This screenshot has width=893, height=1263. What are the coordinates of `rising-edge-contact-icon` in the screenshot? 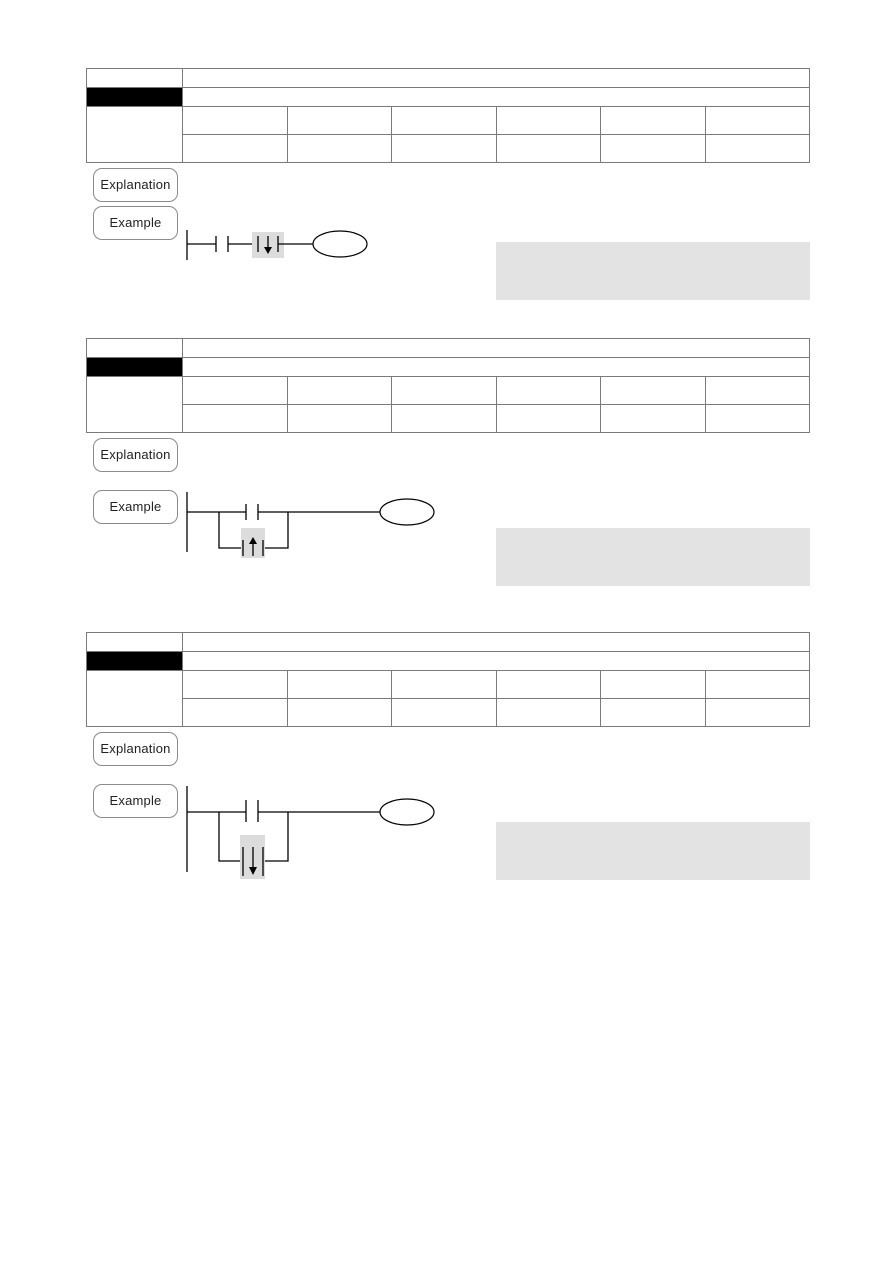 It's located at (253, 543).